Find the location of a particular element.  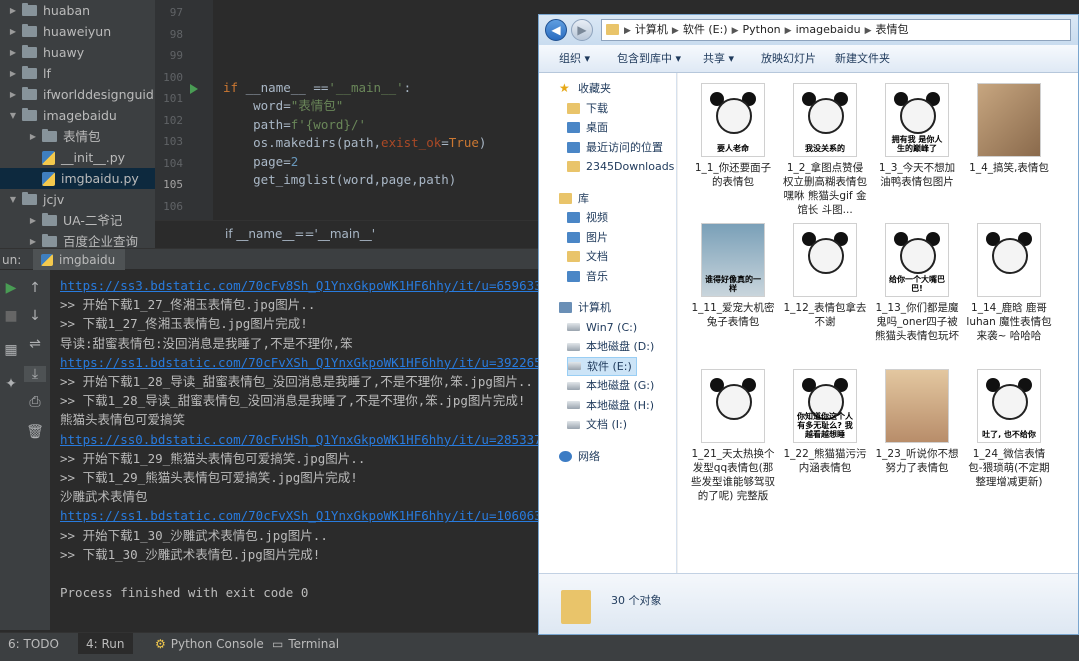

file-item: 要人老命 1_1_你还要面子的表情包 is located at coordinates (733, 136).